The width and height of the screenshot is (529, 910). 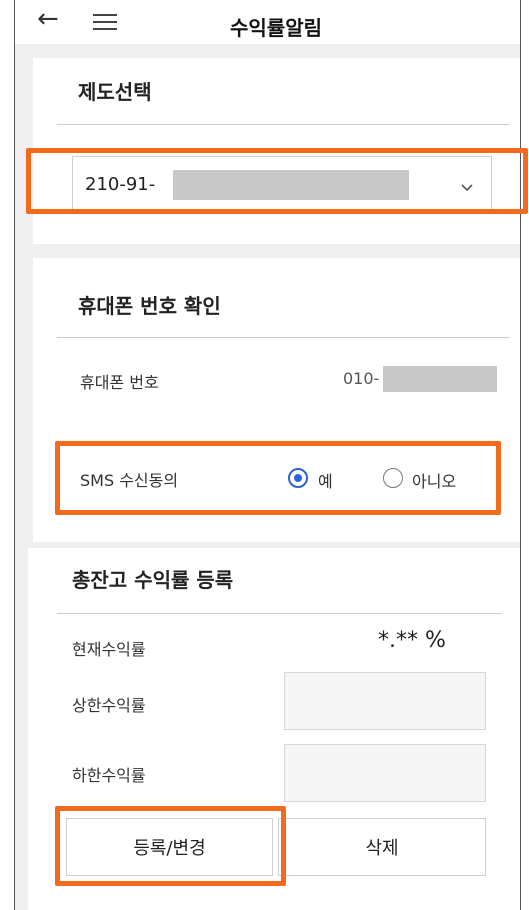 I want to click on current-return-label: 현재수익률, so click(x=109, y=649).